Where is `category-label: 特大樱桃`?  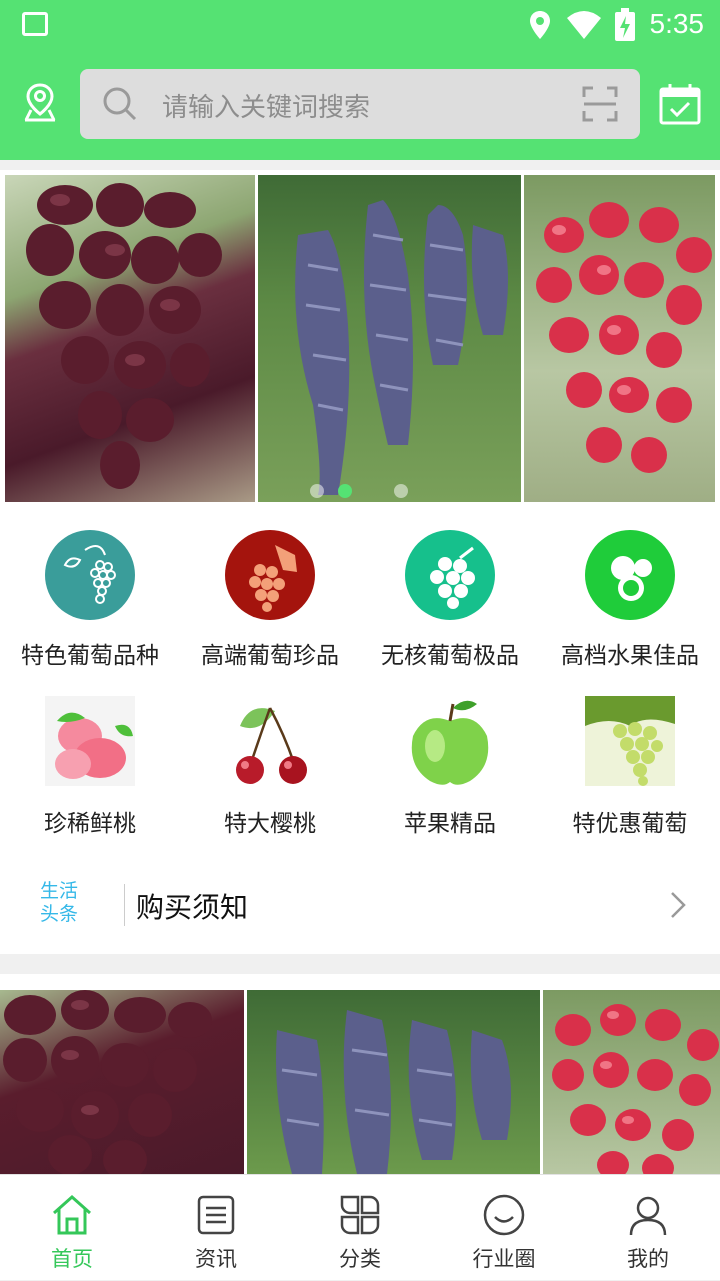
category-label: 特大樱桃 is located at coordinates (270, 824).